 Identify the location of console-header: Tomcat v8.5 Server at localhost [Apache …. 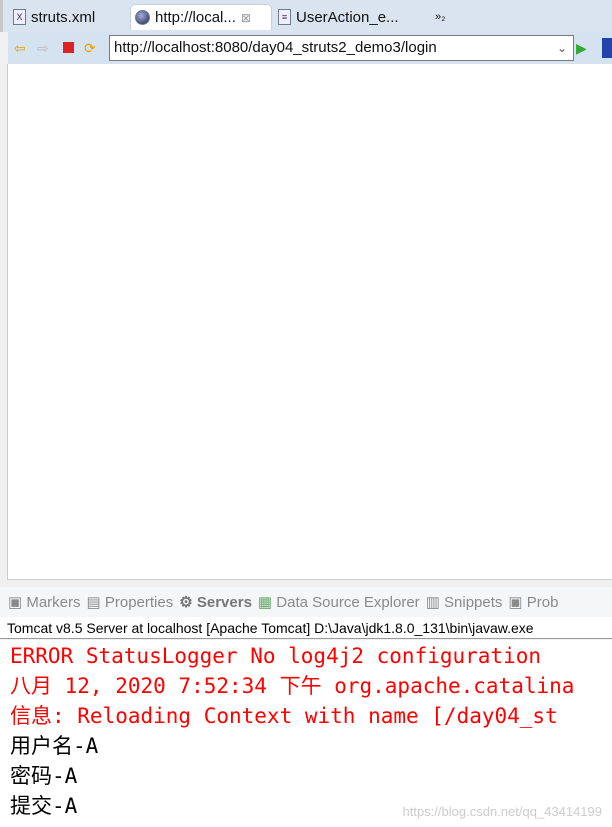
(306, 628).